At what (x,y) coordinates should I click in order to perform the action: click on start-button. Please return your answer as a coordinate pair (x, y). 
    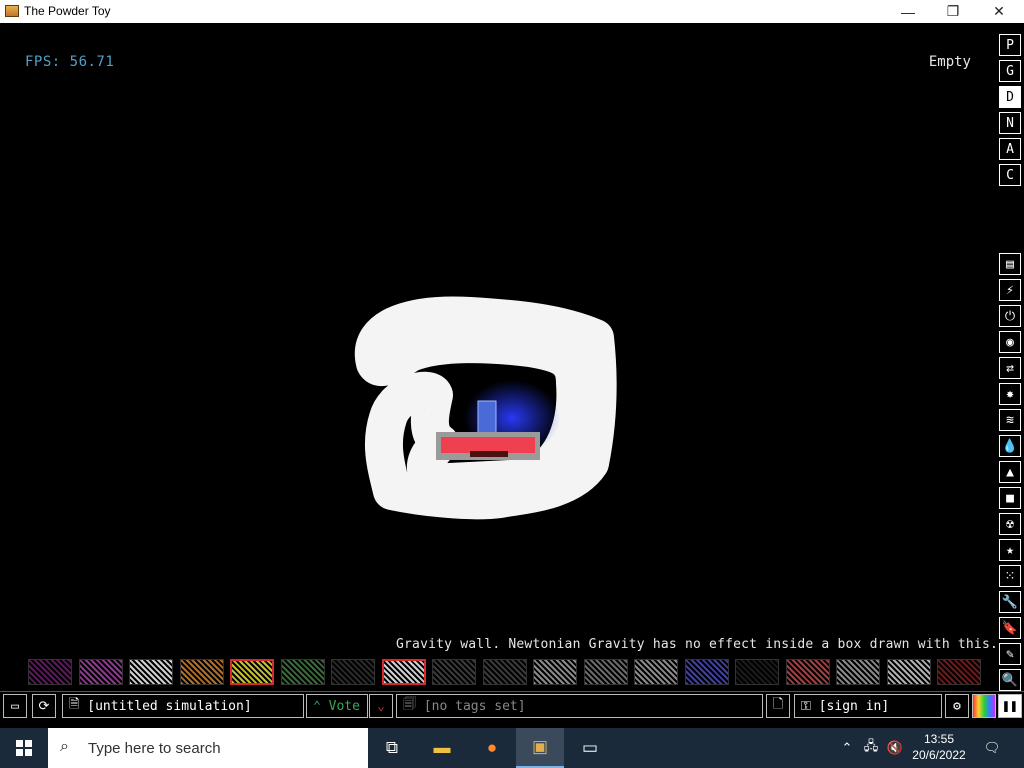
    Looking at the image, I should click on (24, 748).